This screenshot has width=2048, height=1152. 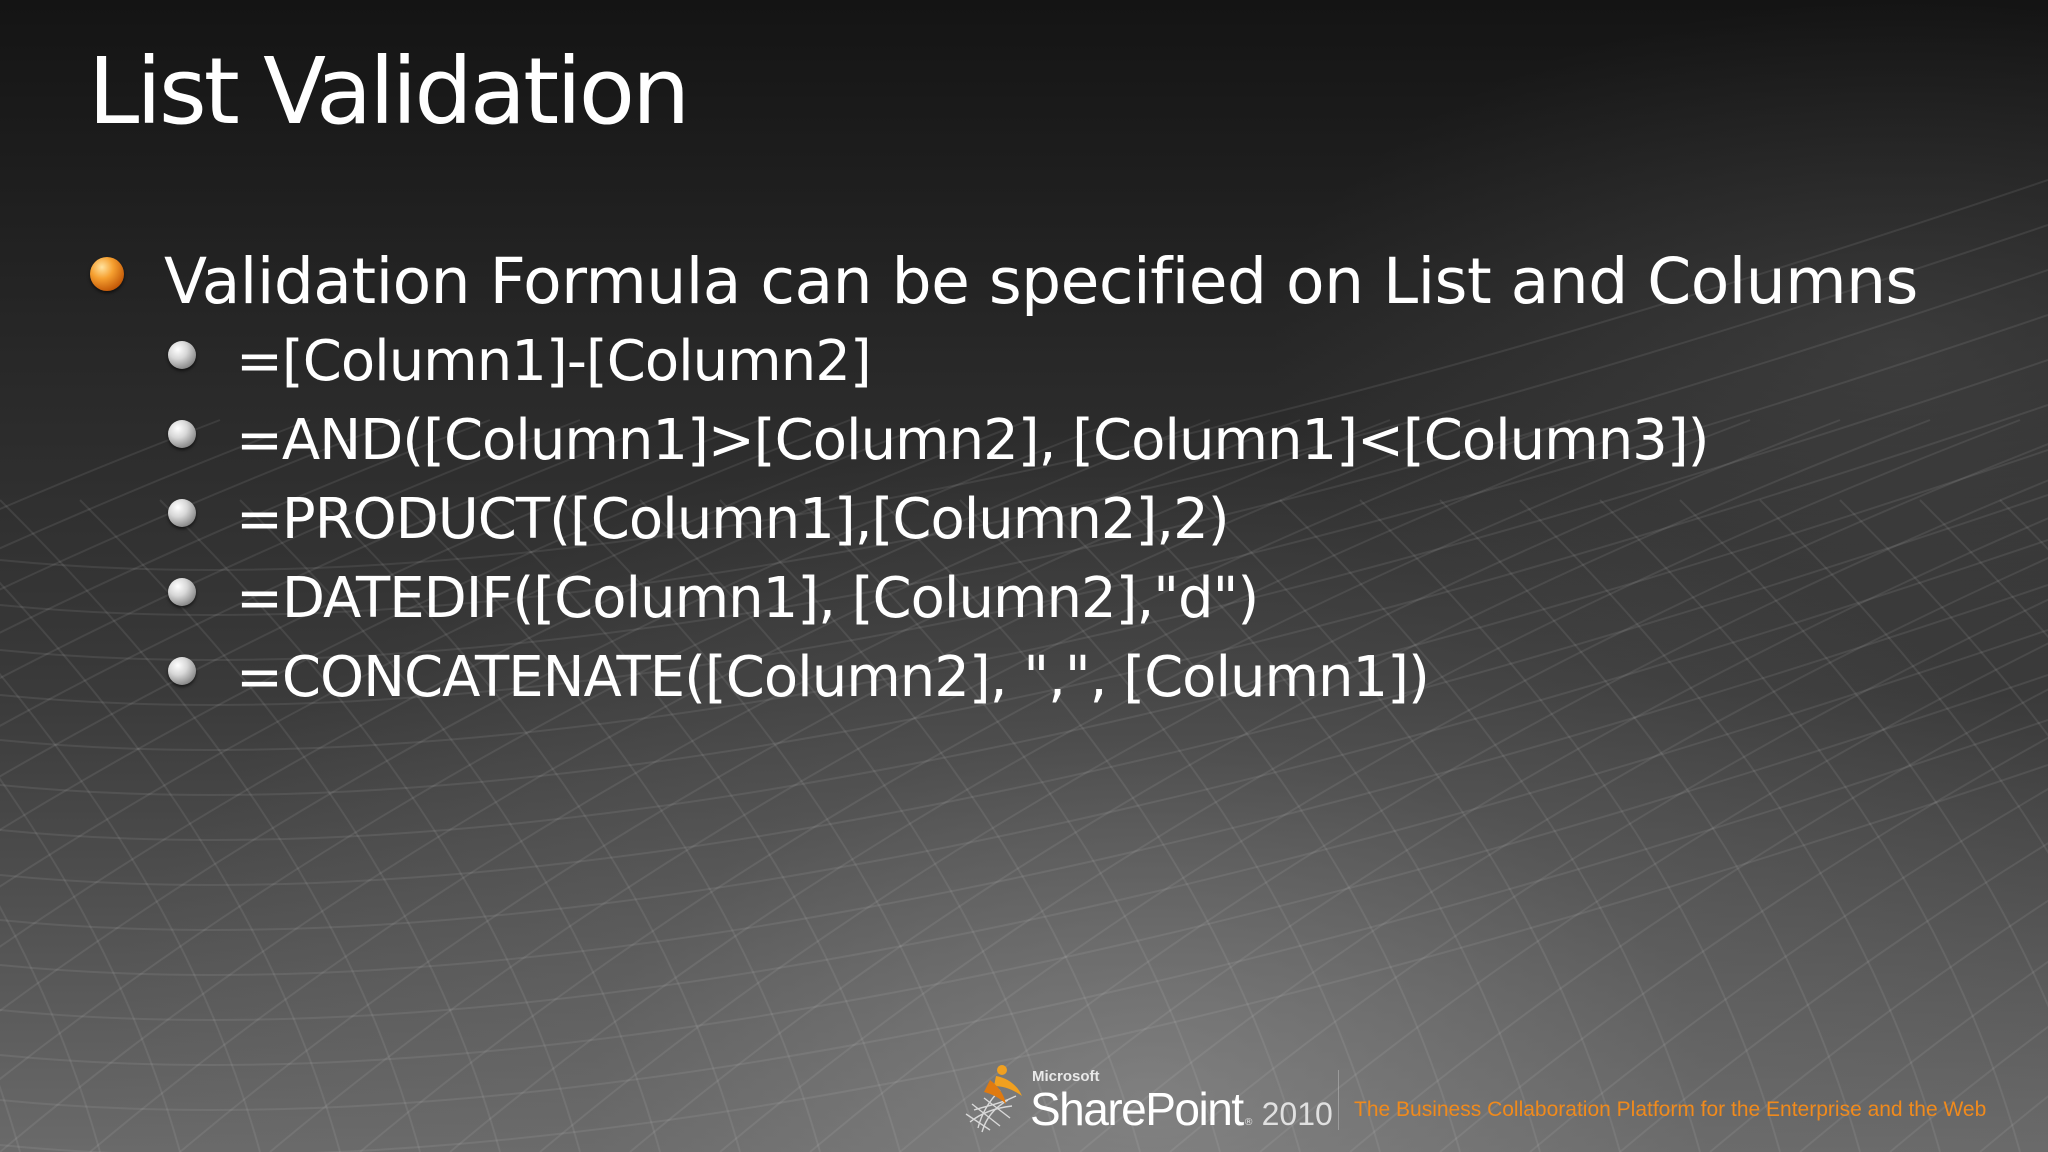 I want to click on formula-item: =[Column1]-[Column2], so click(x=938, y=361).